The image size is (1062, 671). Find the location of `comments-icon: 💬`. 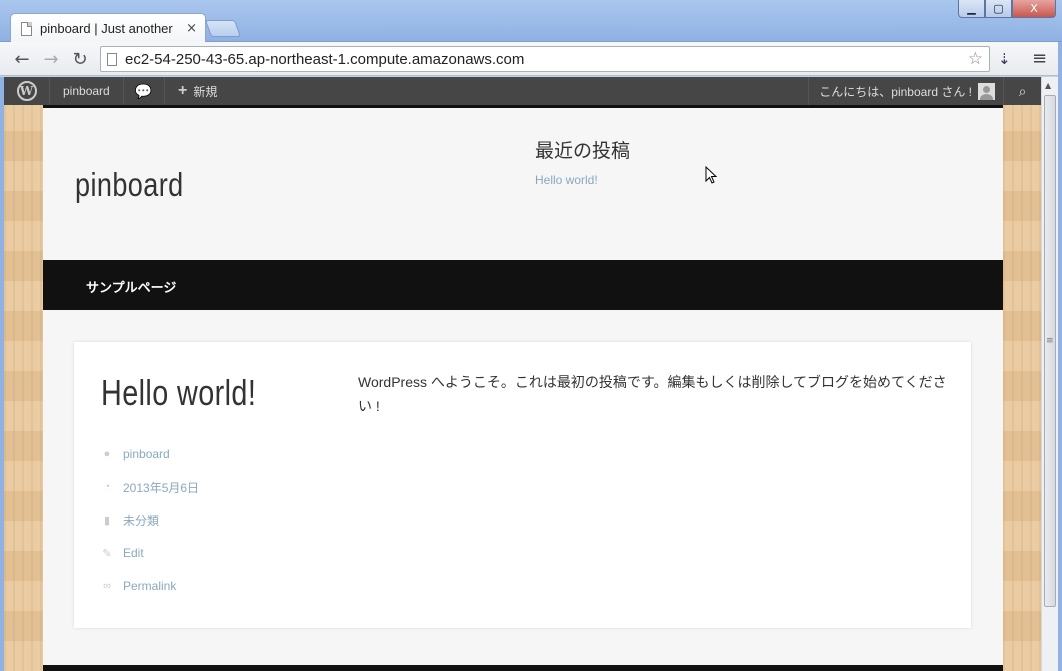

comments-icon: 💬 is located at coordinates (144, 91).